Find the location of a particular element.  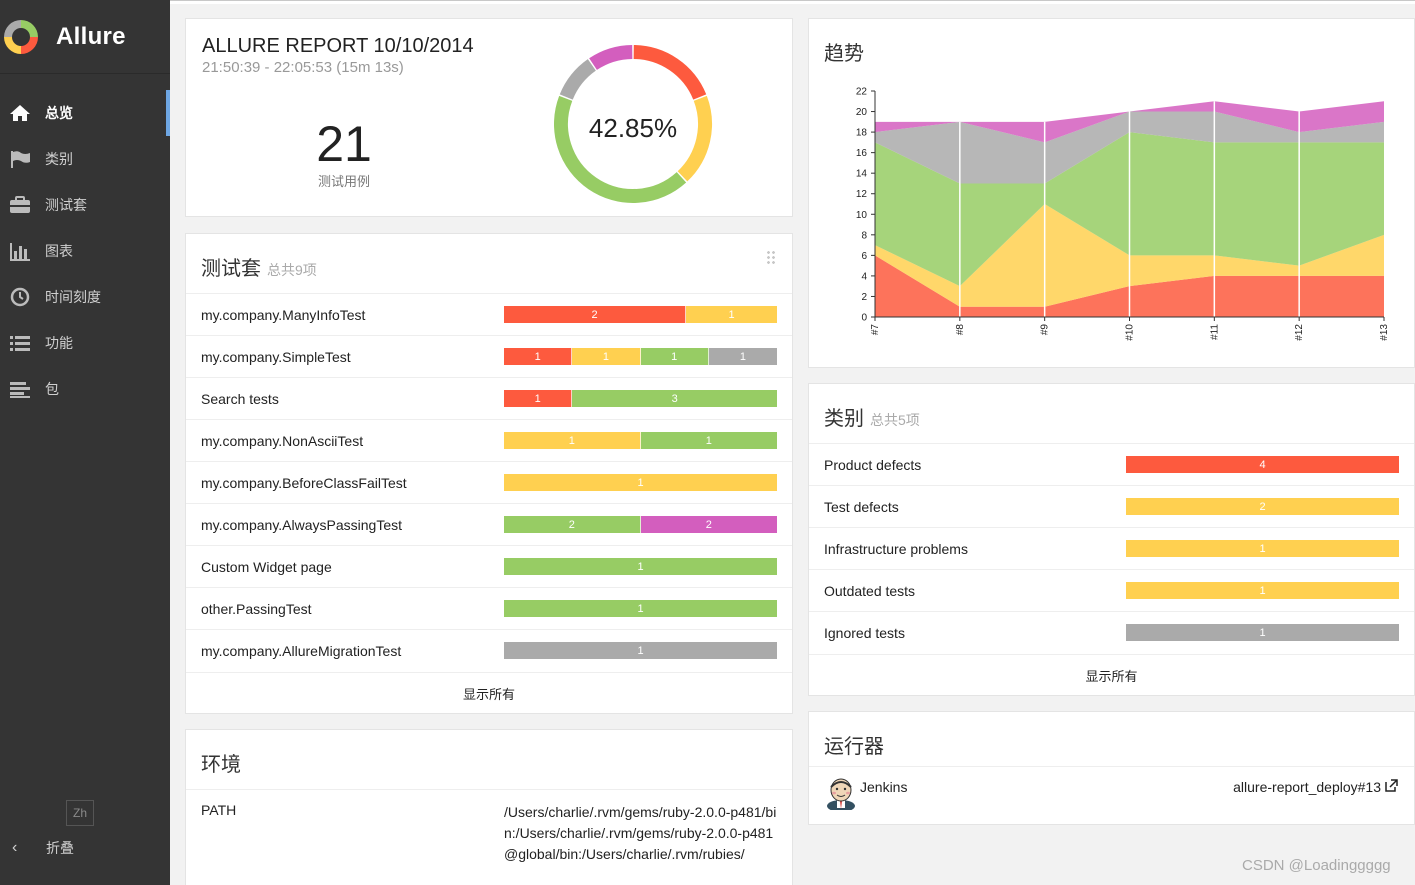

trend-x-tick-label: #10 is located at coordinates (1130, 332).